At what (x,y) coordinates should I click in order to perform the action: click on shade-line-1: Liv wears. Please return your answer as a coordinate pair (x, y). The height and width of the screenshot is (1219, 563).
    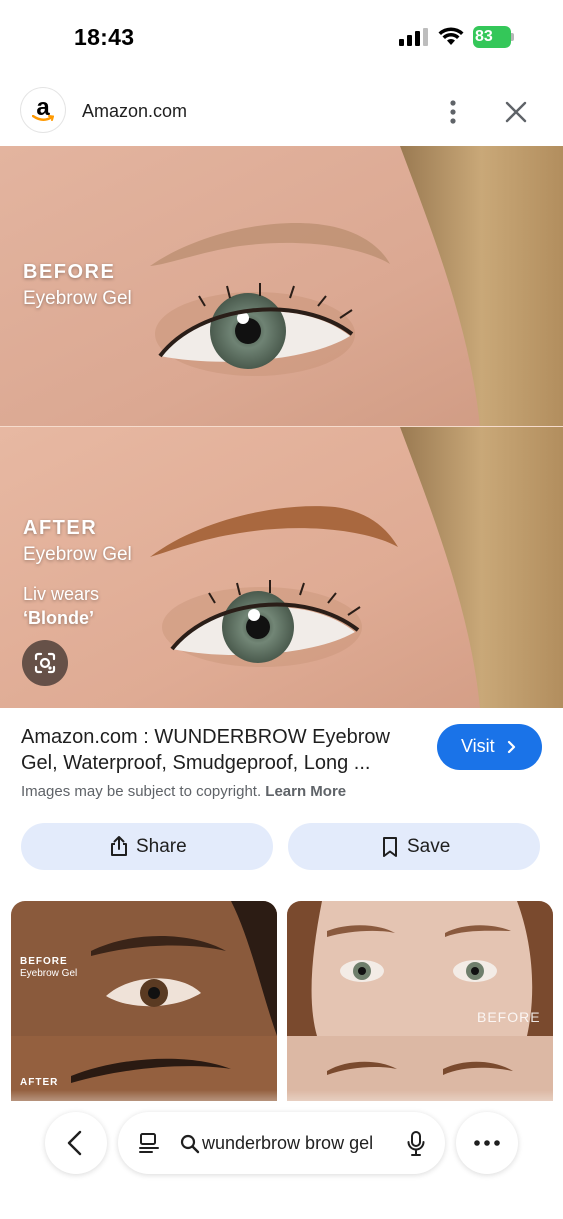
    Looking at the image, I should click on (61, 594).